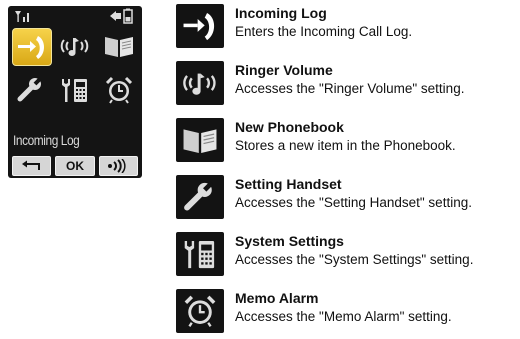 The width and height of the screenshot is (520, 339). I want to click on legend-description: Enters the Incoming Call Log., so click(324, 31).